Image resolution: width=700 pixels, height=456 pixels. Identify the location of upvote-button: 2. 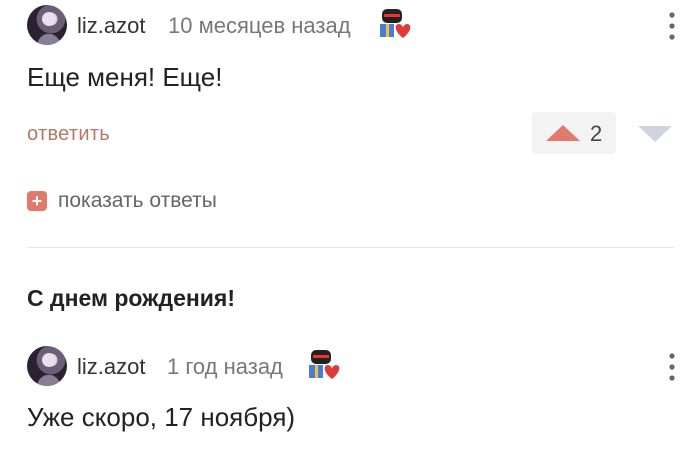
(574, 133).